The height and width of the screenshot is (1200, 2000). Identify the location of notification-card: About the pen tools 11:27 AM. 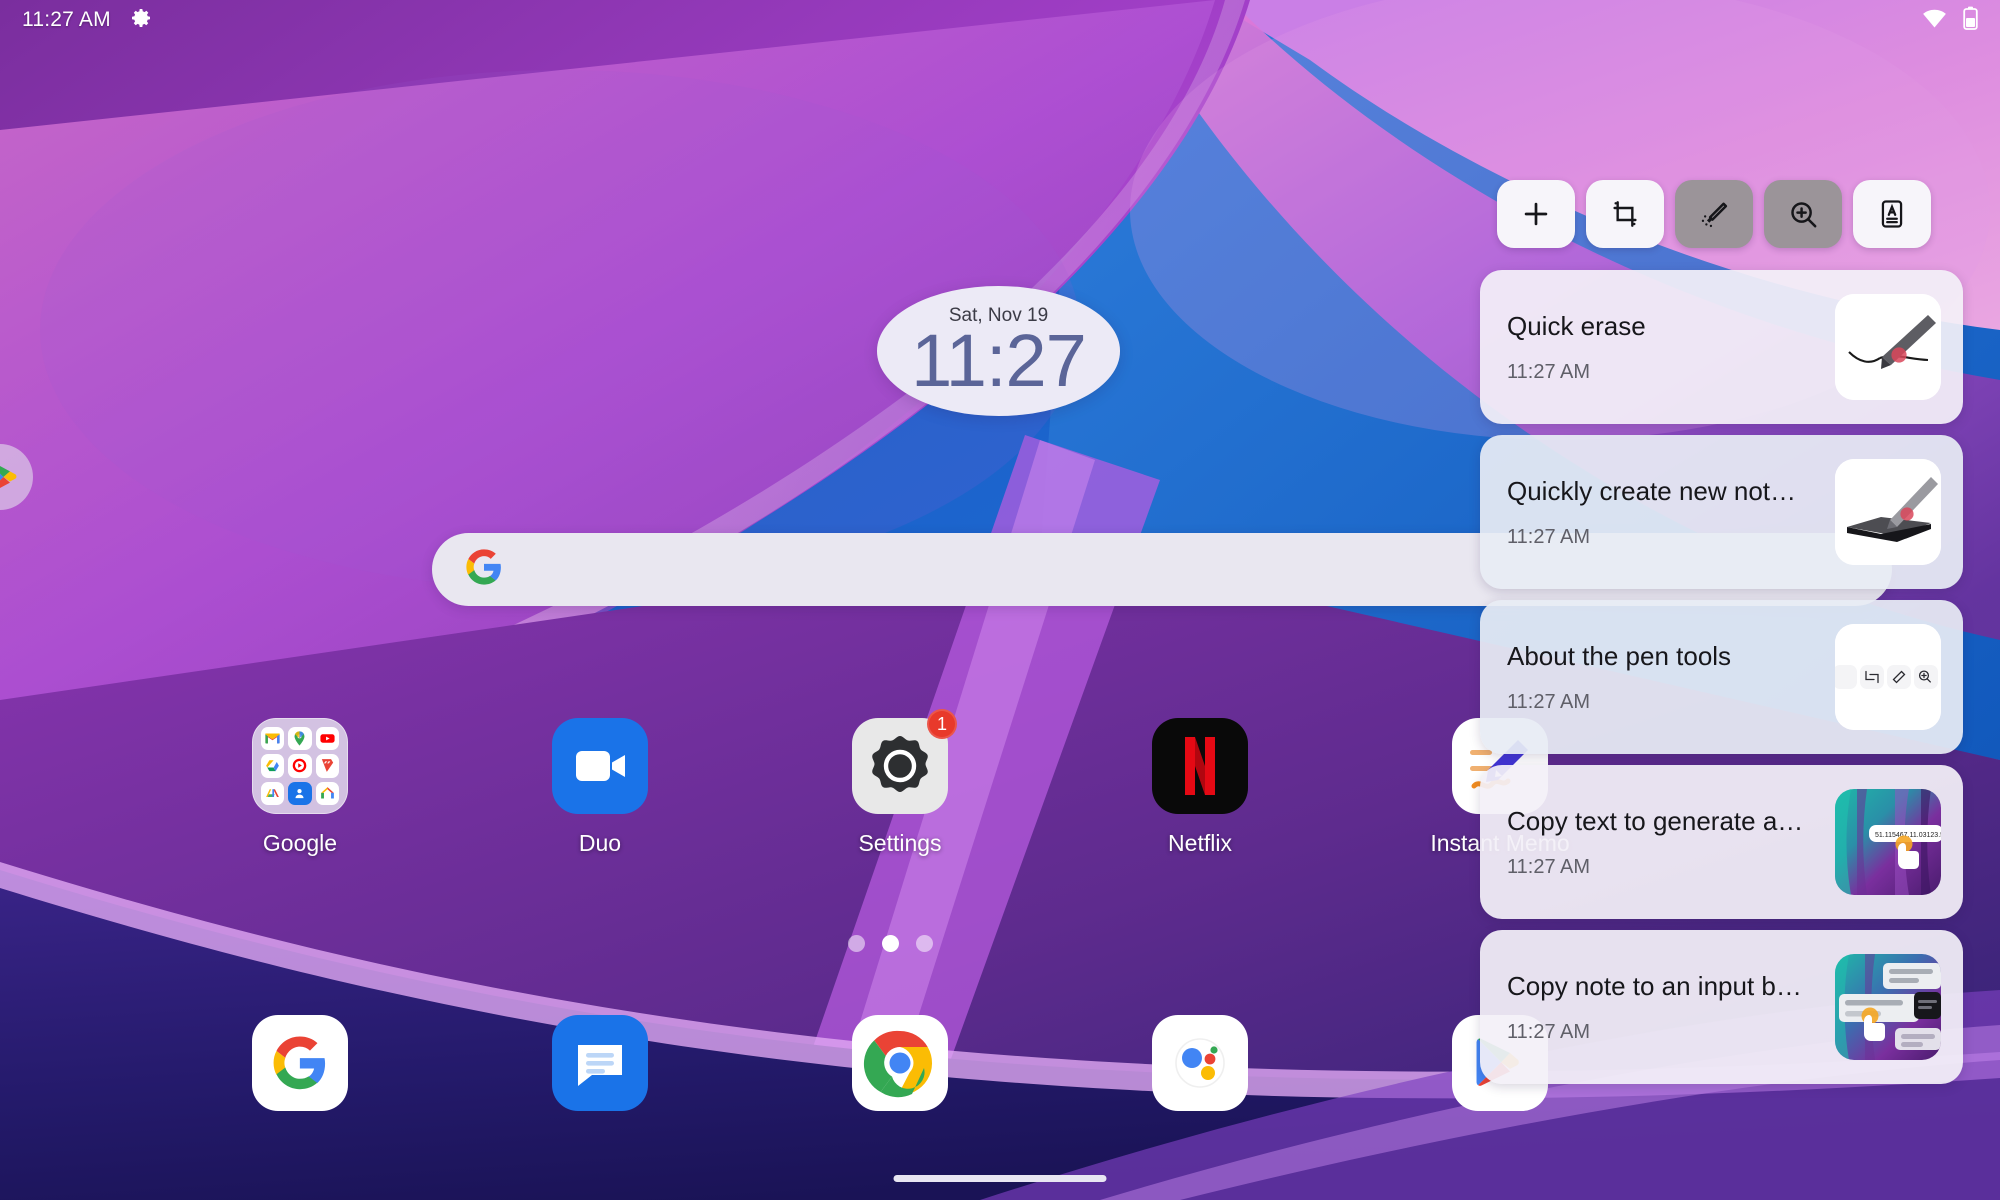
(1721, 677).